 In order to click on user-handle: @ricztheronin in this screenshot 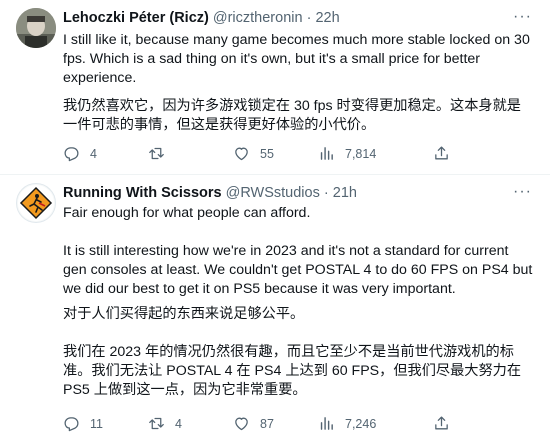, I will do `click(258, 18)`.